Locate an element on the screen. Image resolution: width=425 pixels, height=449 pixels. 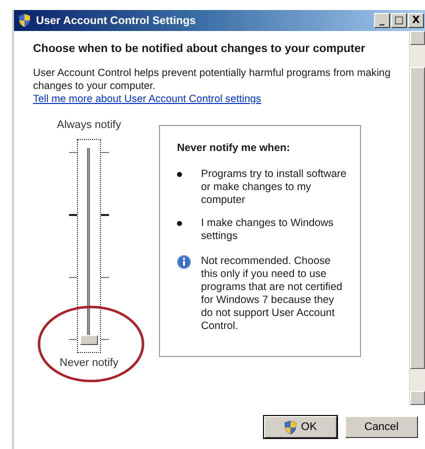
minimize-button: _ is located at coordinates (382, 20).